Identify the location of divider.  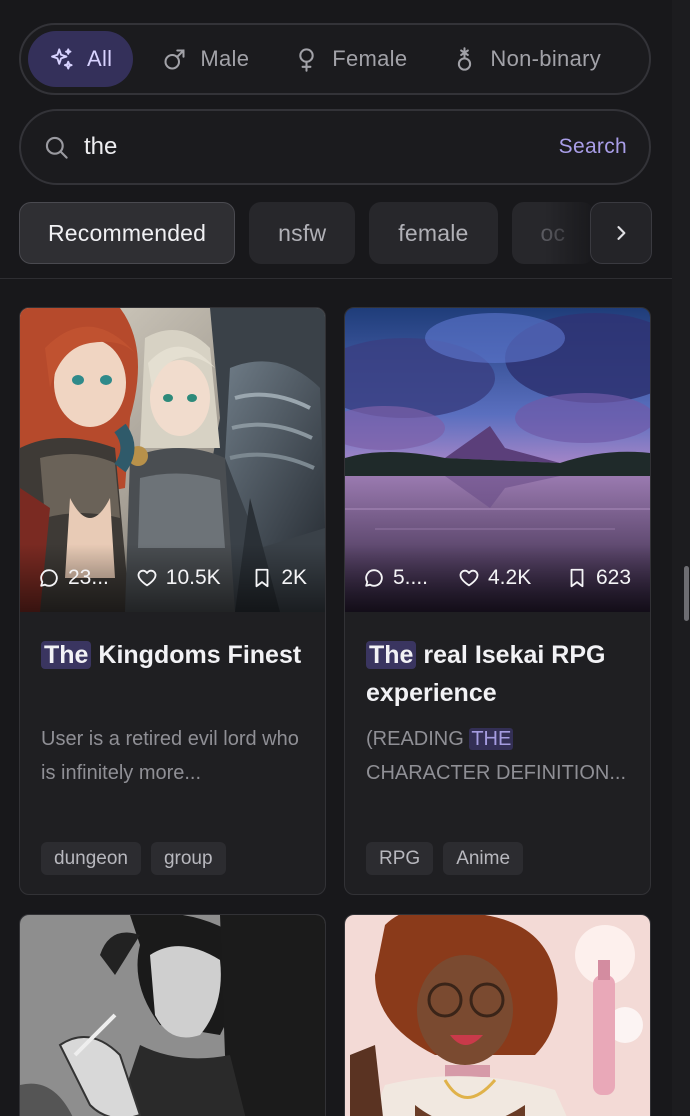
(336, 278).